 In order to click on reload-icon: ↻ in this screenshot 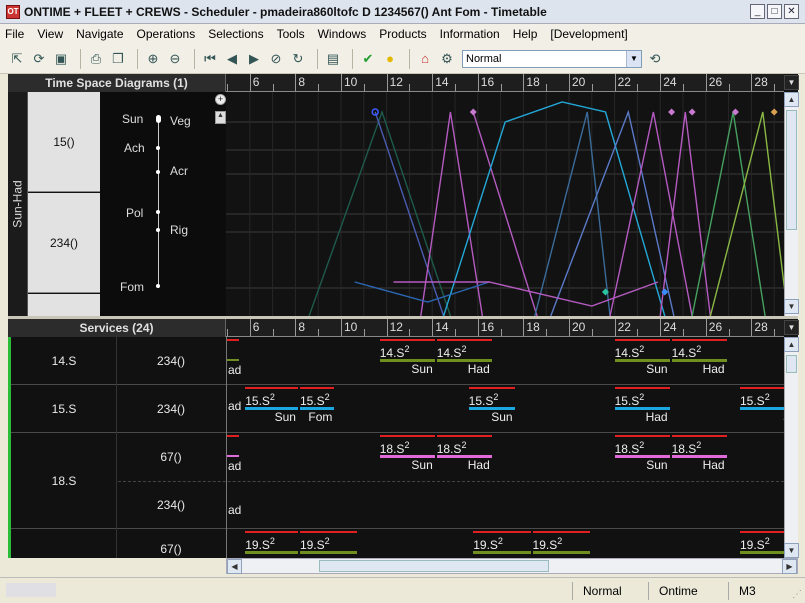, I will do `click(298, 59)`.